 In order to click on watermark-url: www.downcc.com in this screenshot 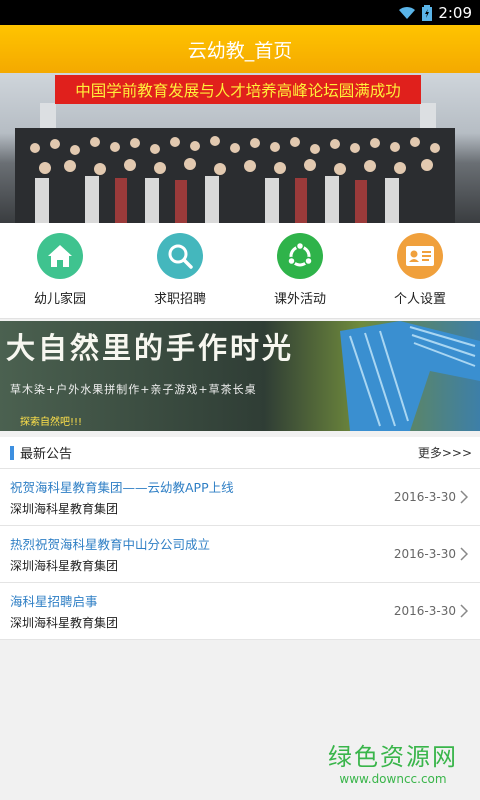, I will do `click(393, 779)`.